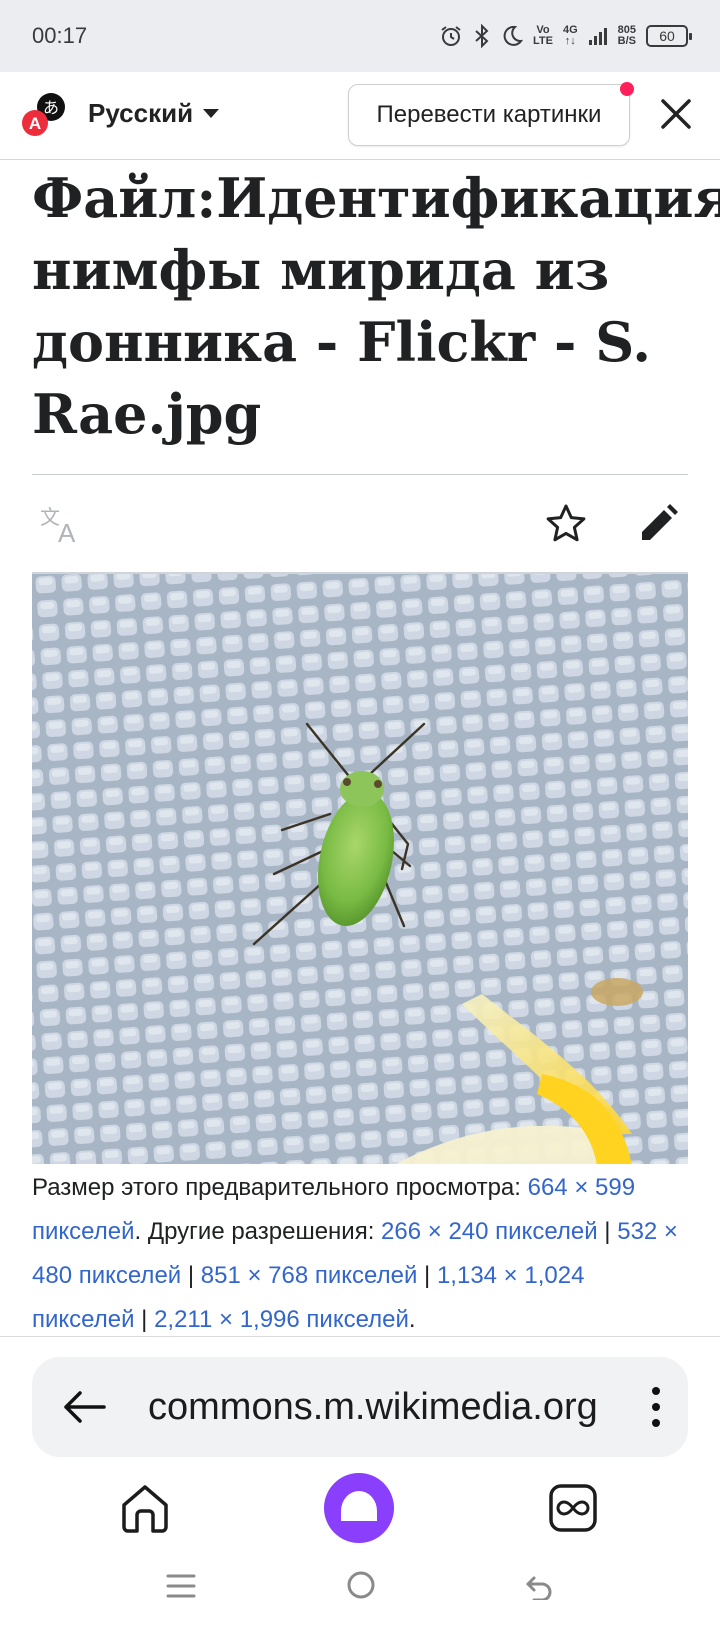 This screenshot has height=1640, width=720. What do you see at coordinates (656, 1407) in the screenshot?
I see `more-vertical-icon` at bounding box center [656, 1407].